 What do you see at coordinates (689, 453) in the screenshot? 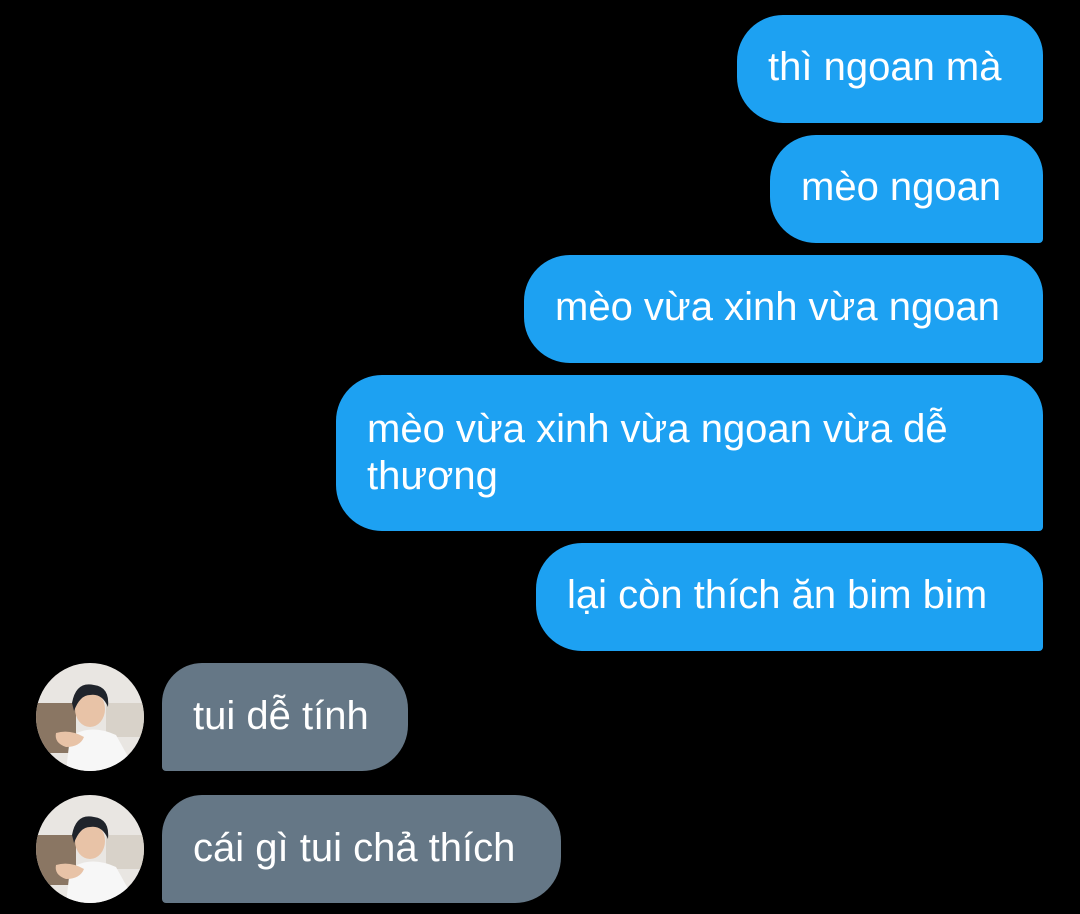
I see `outgoing-message-bubble: mèo vừa xinh vừa ngoan vừa dễ thương` at bounding box center [689, 453].